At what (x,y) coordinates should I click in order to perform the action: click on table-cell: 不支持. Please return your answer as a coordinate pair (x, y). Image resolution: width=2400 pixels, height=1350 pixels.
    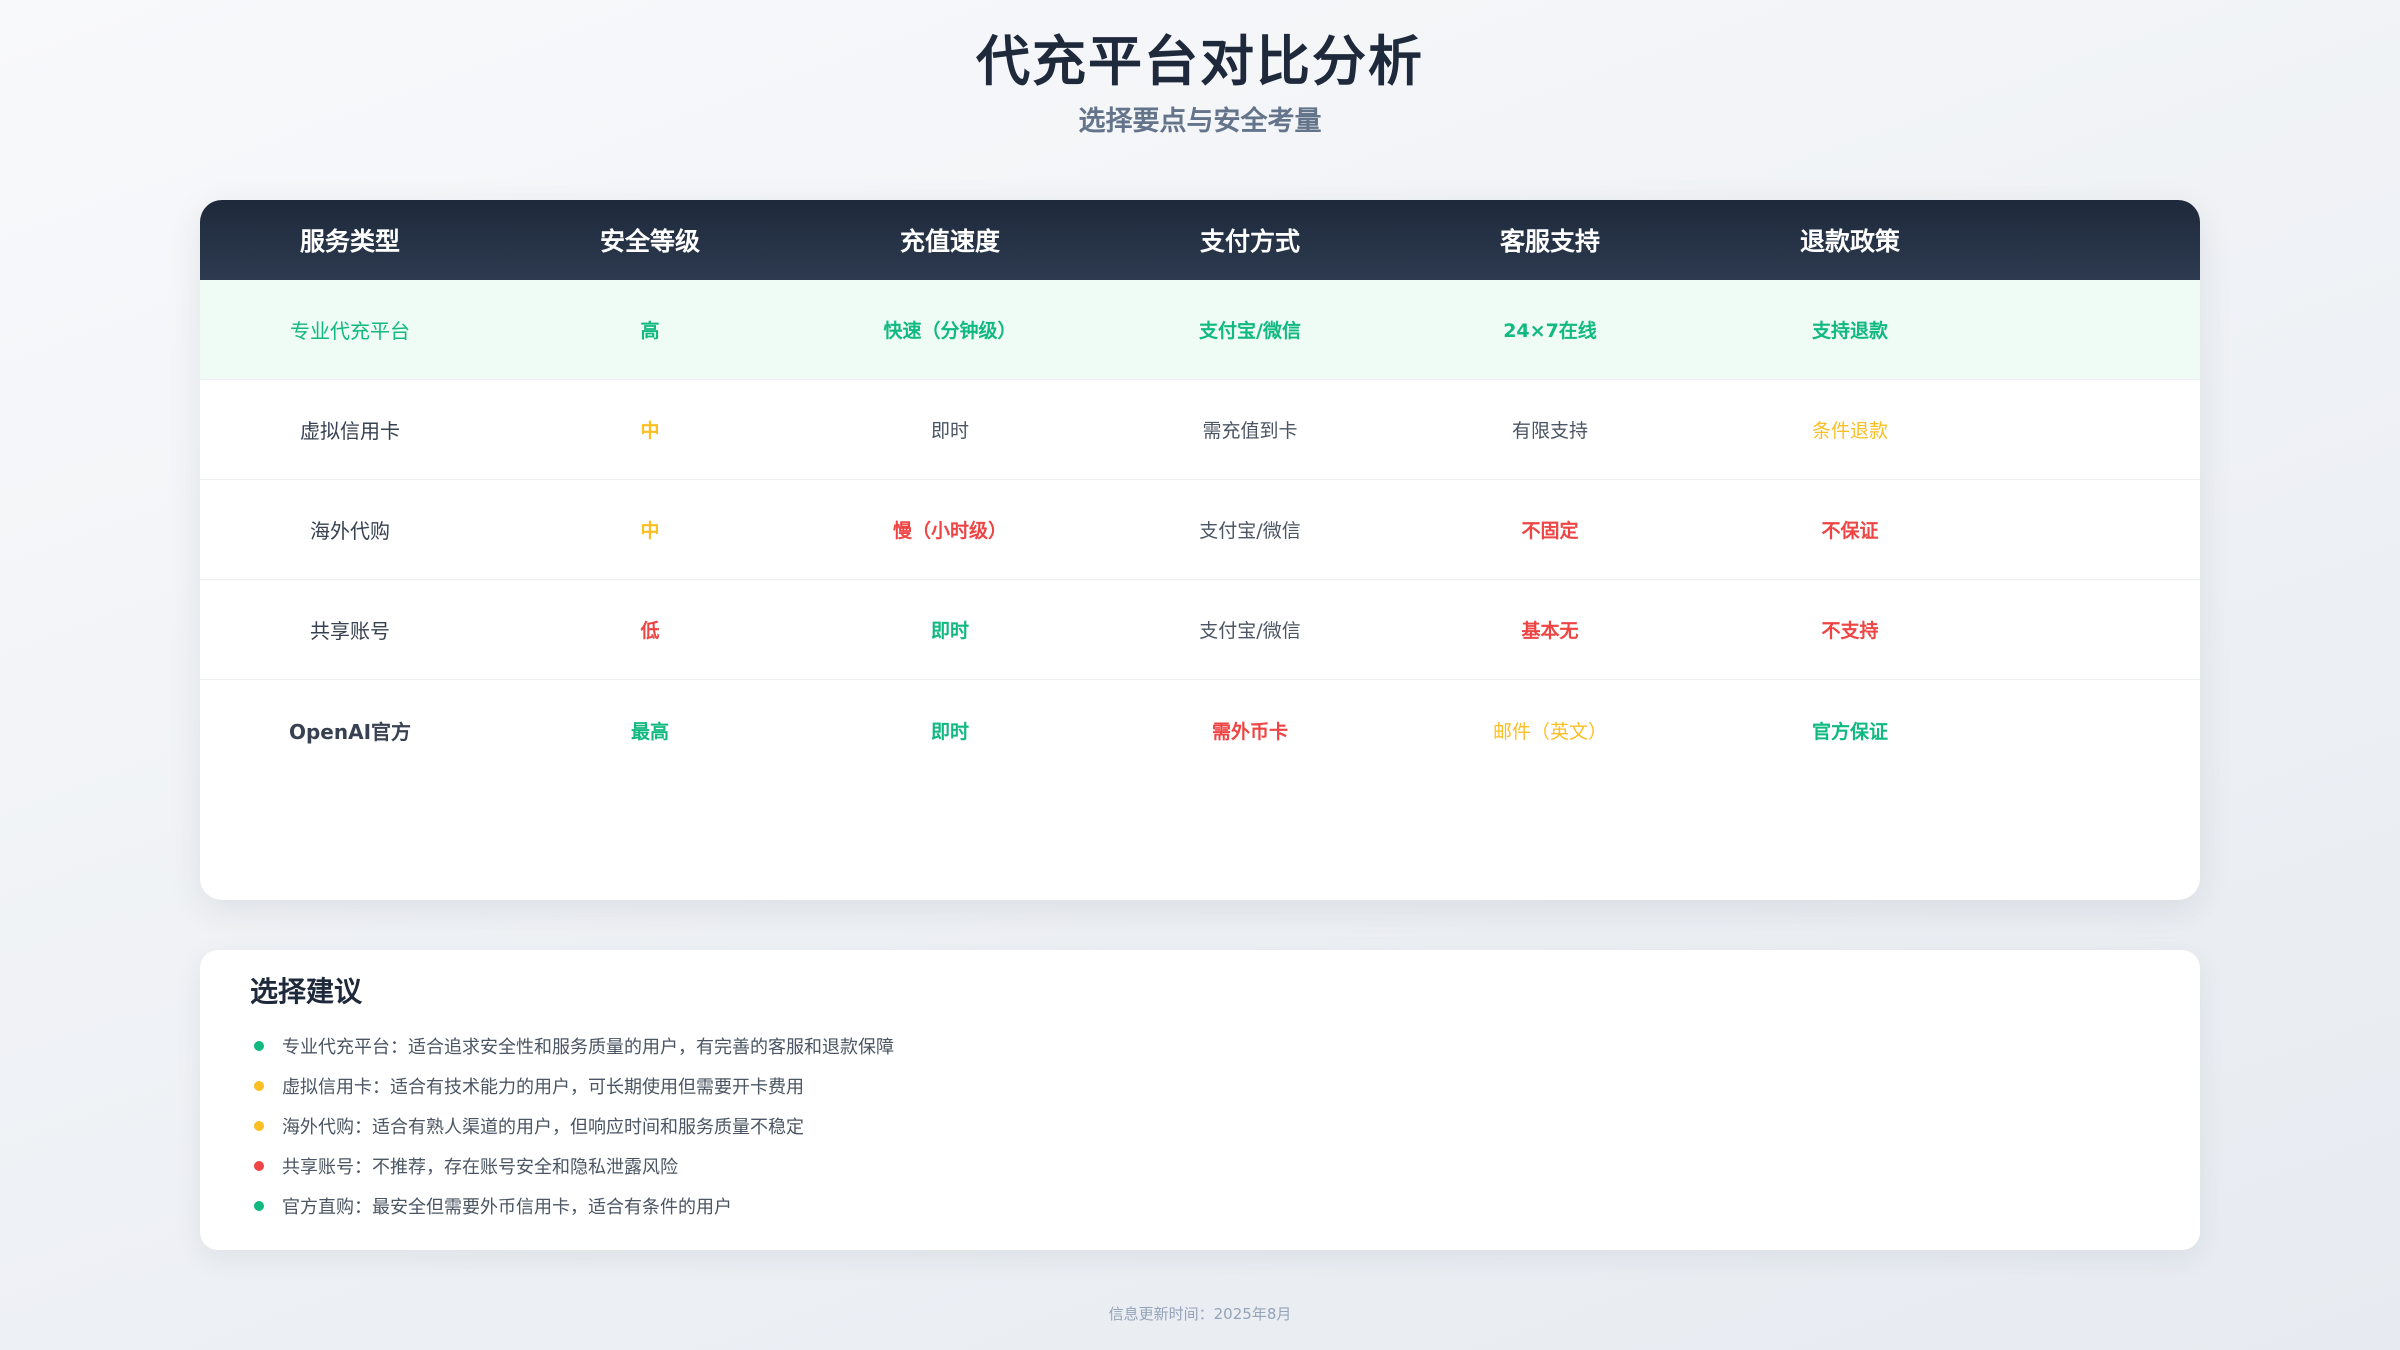
    Looking at the image, I should click on (1850, 631).